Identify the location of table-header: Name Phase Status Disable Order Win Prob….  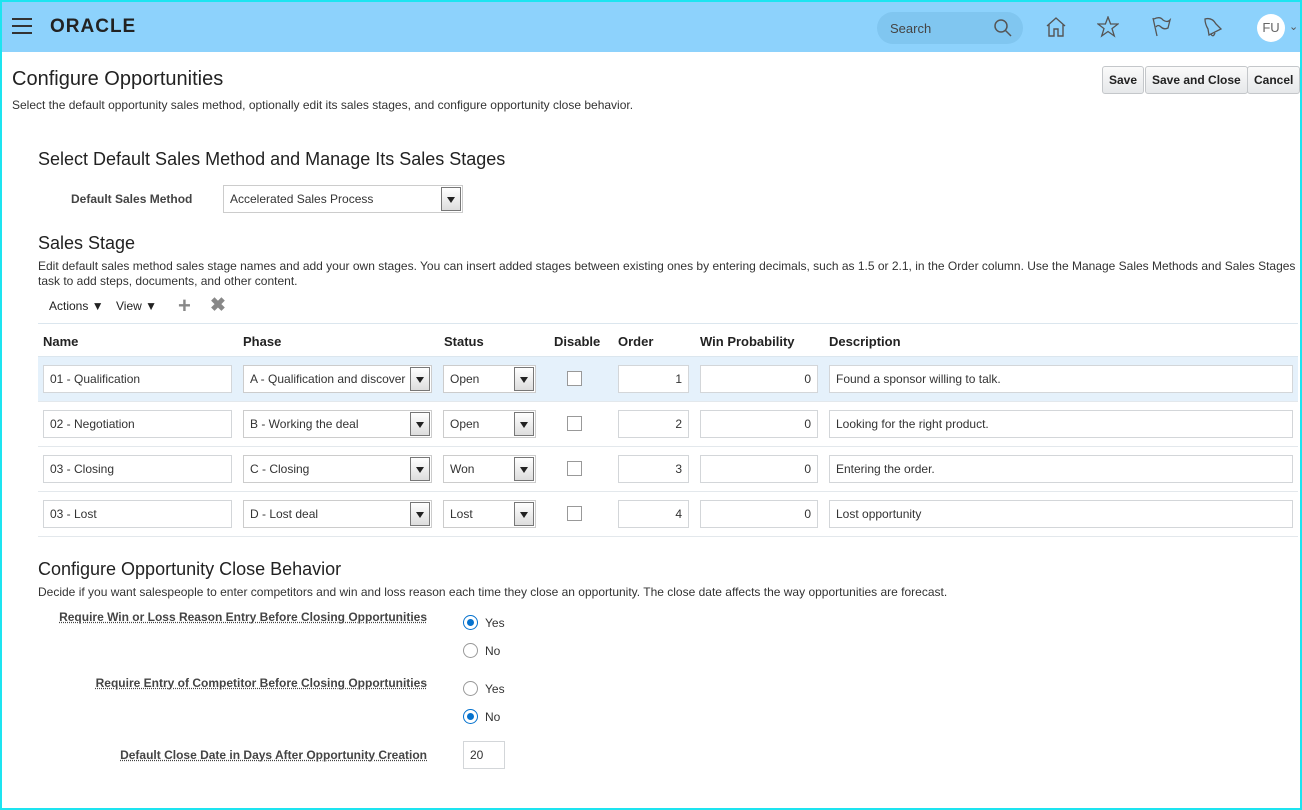
(668, 340).